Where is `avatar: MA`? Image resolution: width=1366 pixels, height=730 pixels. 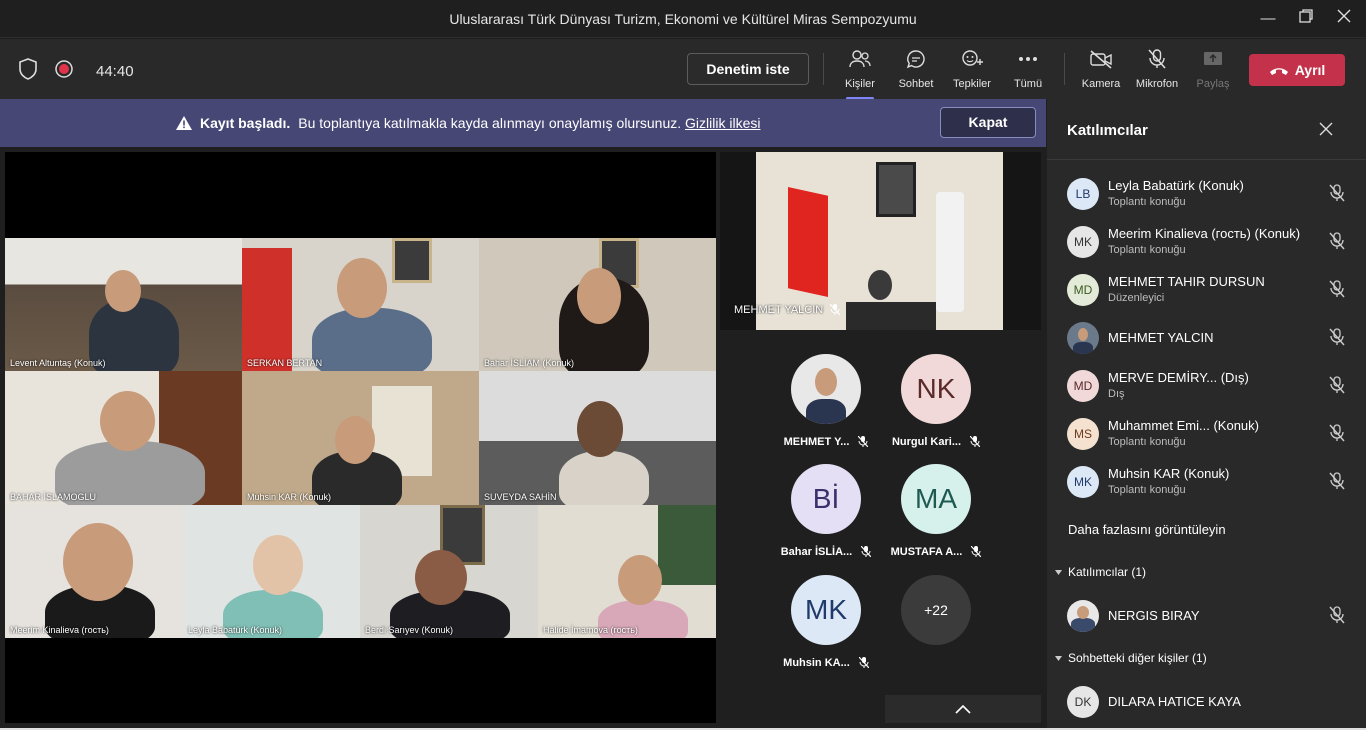
avatar: MA is located at coordinates (936, 499).